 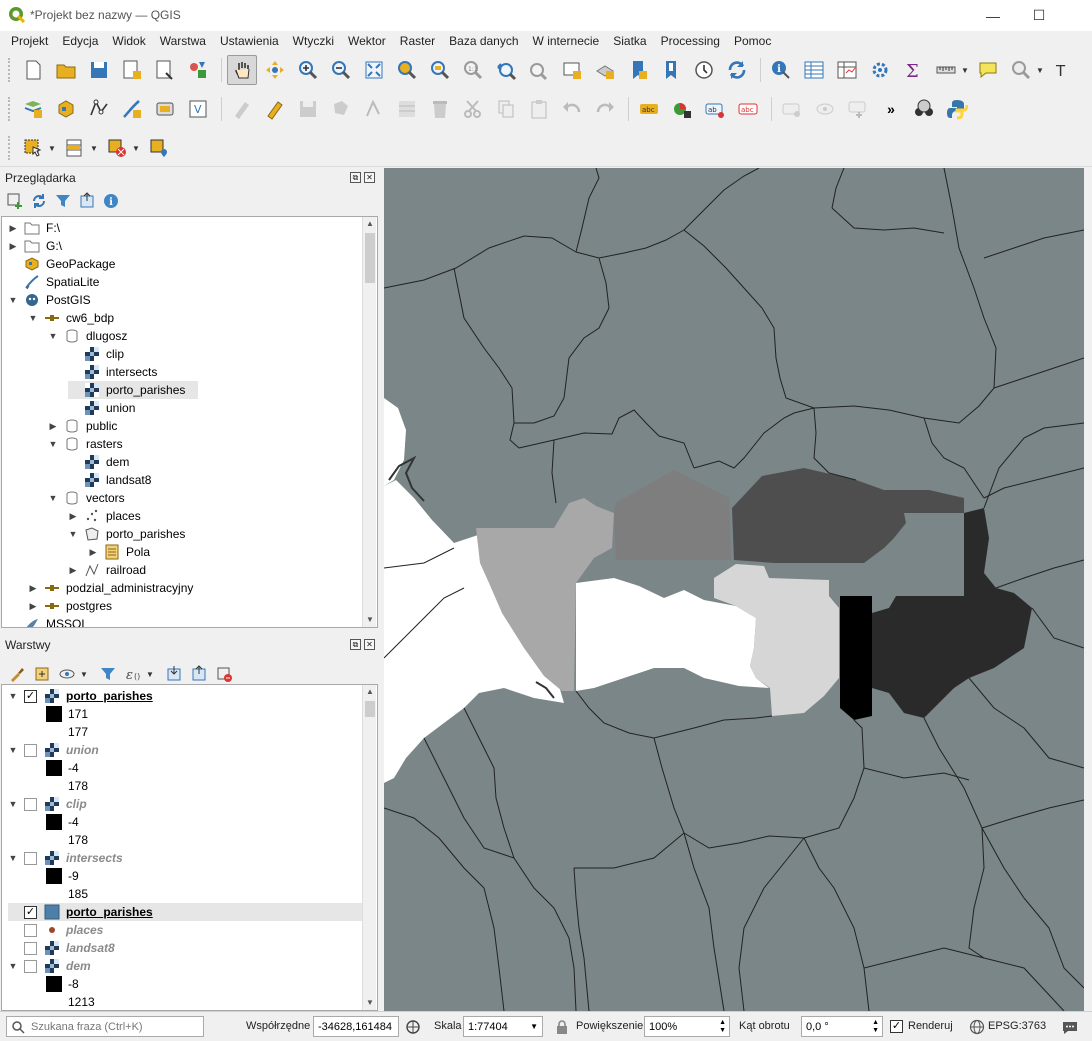 What do you see at coordinates (355, 644) in the screenshot?
I see `panel-float-icon: ⧉` at bounding box center [355, 644].